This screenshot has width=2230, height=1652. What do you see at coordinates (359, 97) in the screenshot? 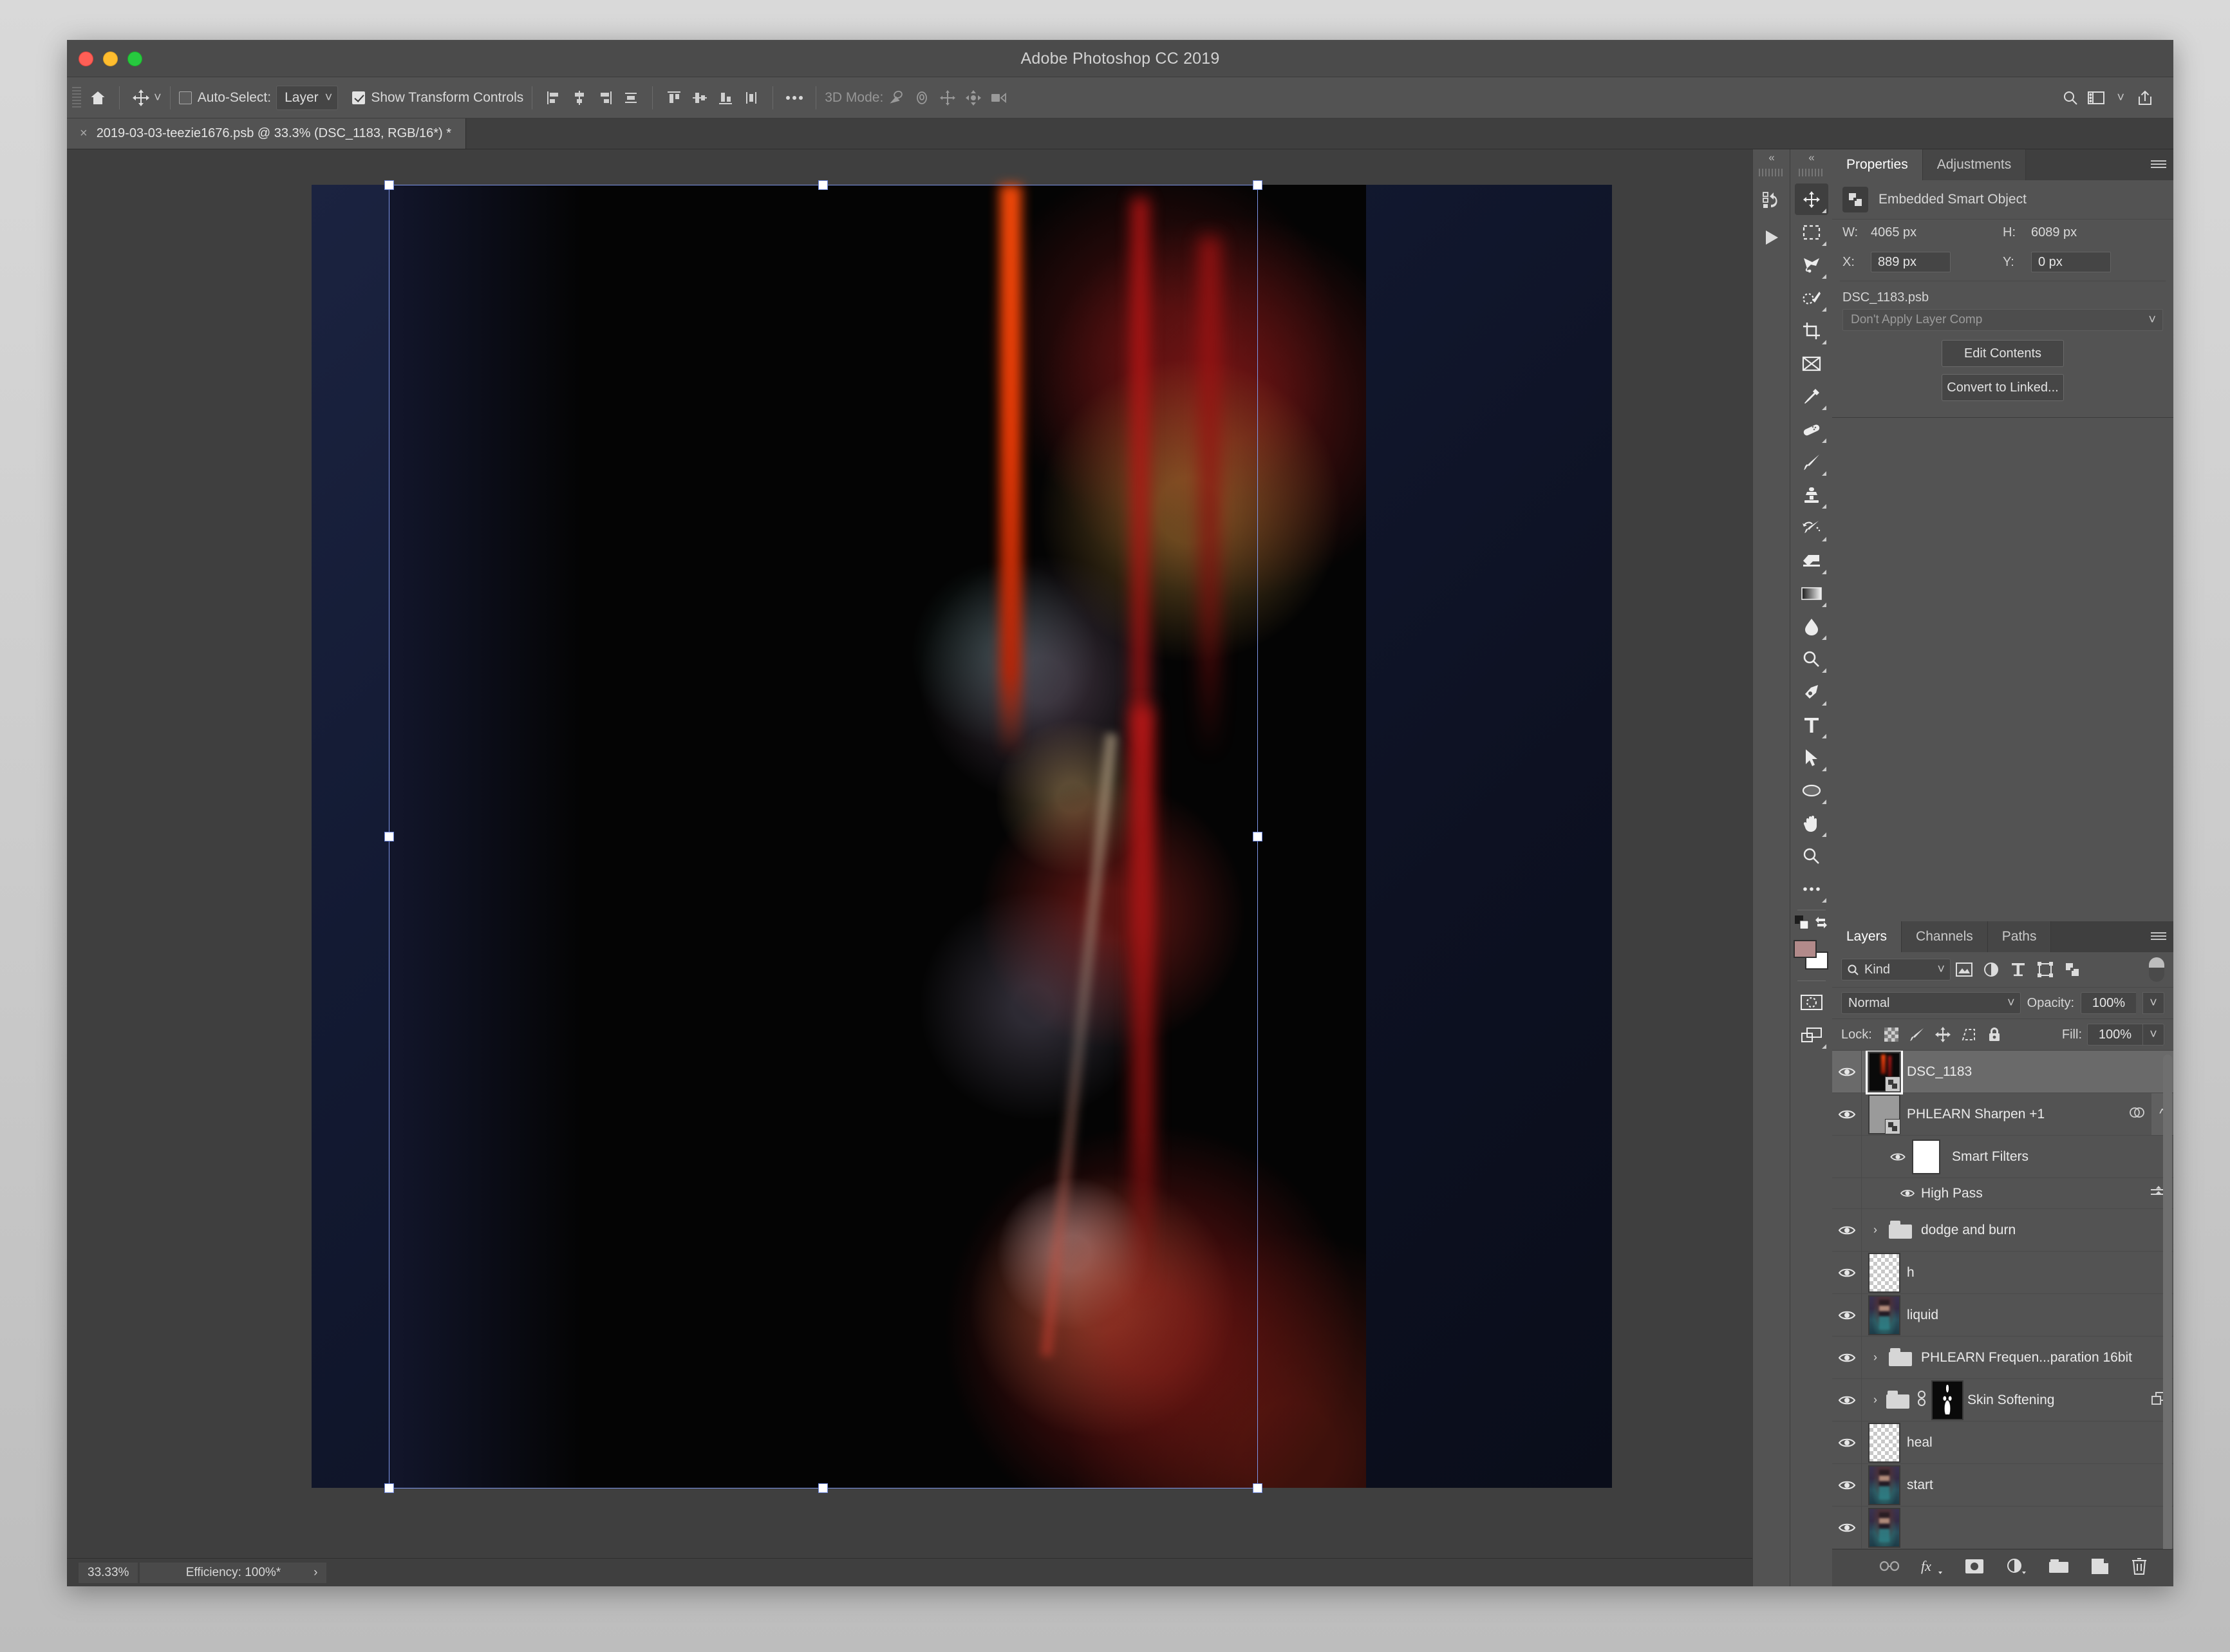
I see `show-transform-controls-checkbox` at bounding box center [359, 97].